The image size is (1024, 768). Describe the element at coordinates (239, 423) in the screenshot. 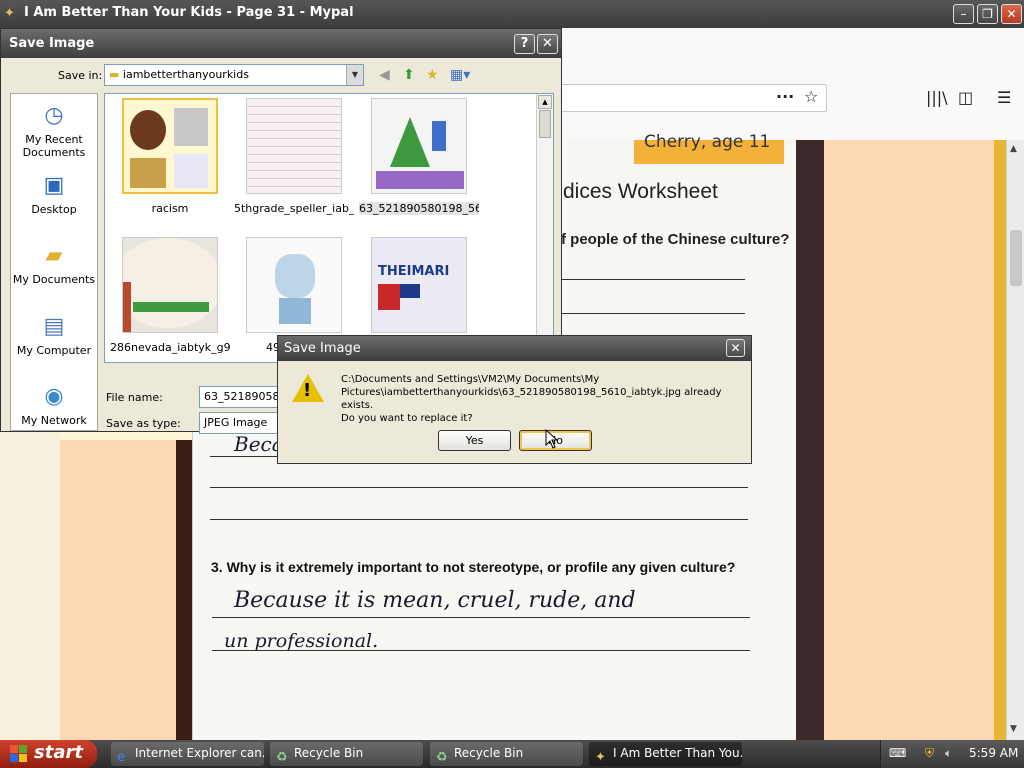

I see `save-as-type-dropdown: JPEG Image` at that location.